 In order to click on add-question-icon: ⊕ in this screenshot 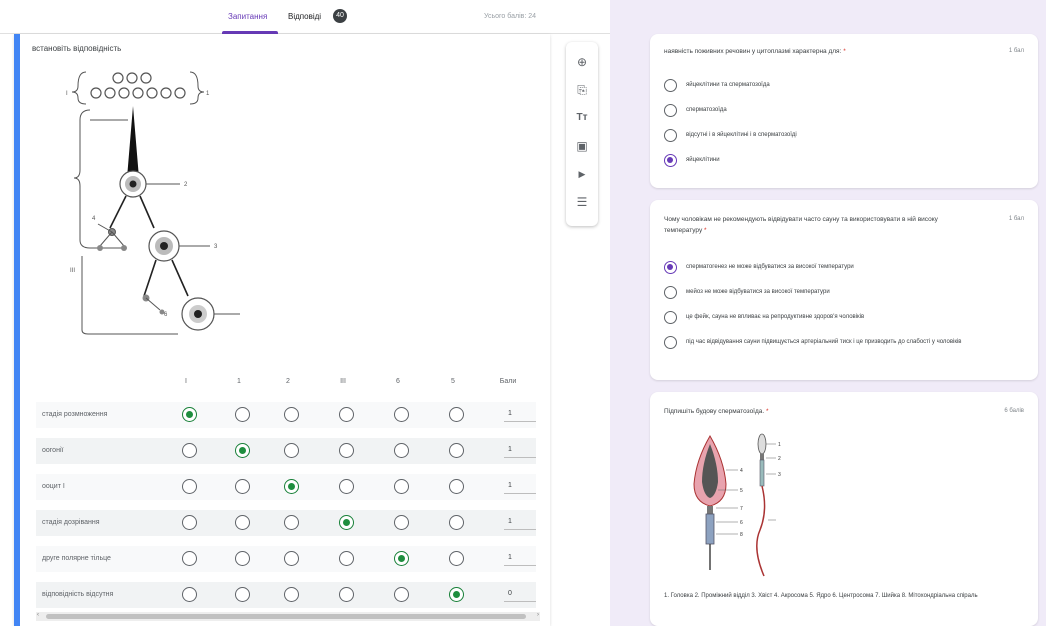, I will do `click(582, 62)`.